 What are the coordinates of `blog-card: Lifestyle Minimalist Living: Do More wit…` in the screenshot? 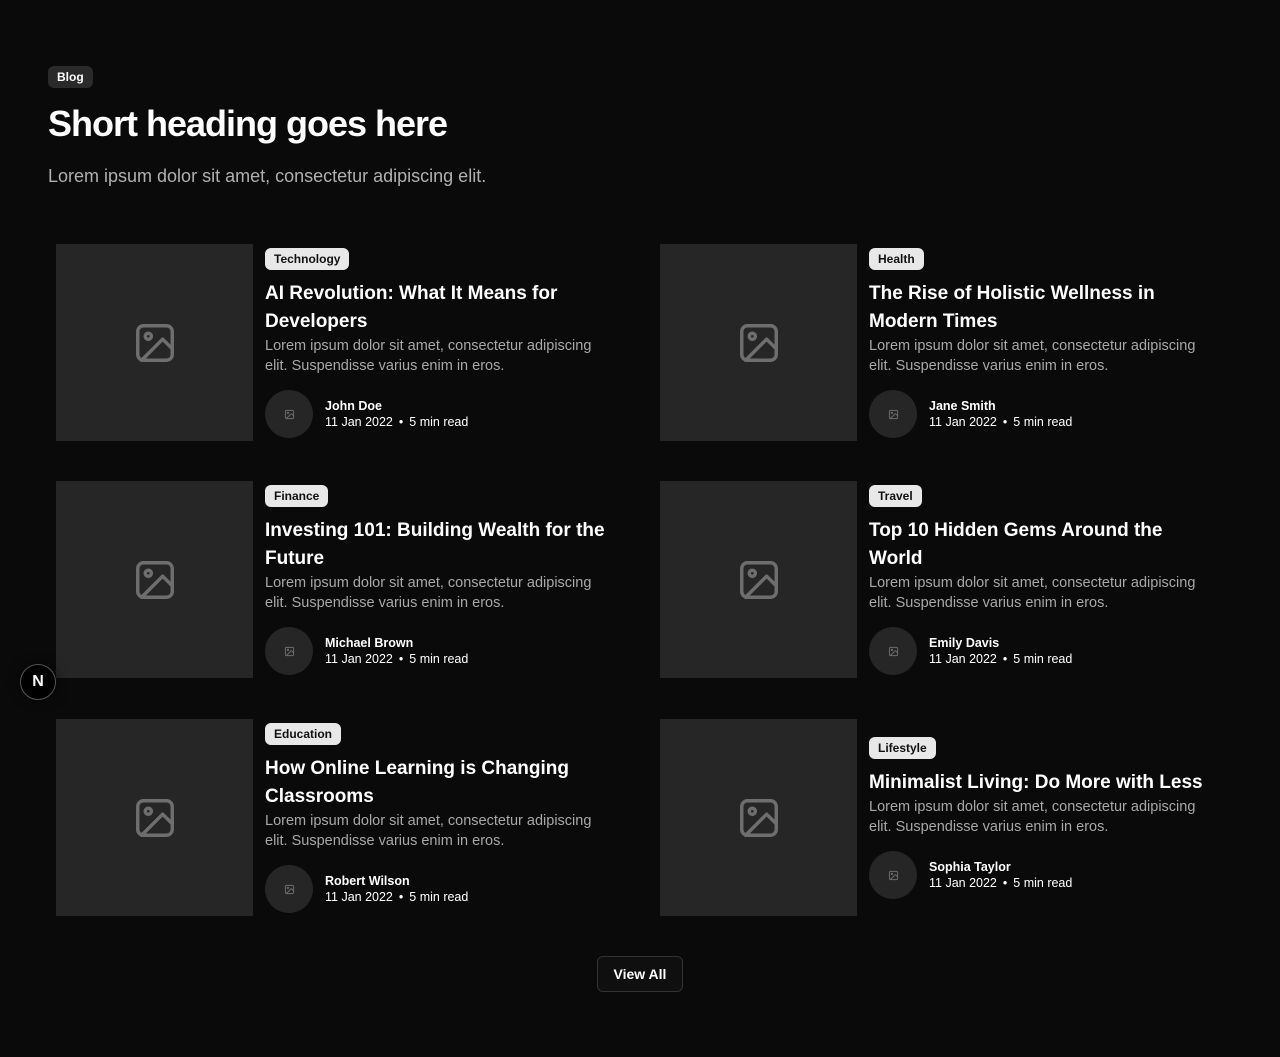 It's located at (940, 818).